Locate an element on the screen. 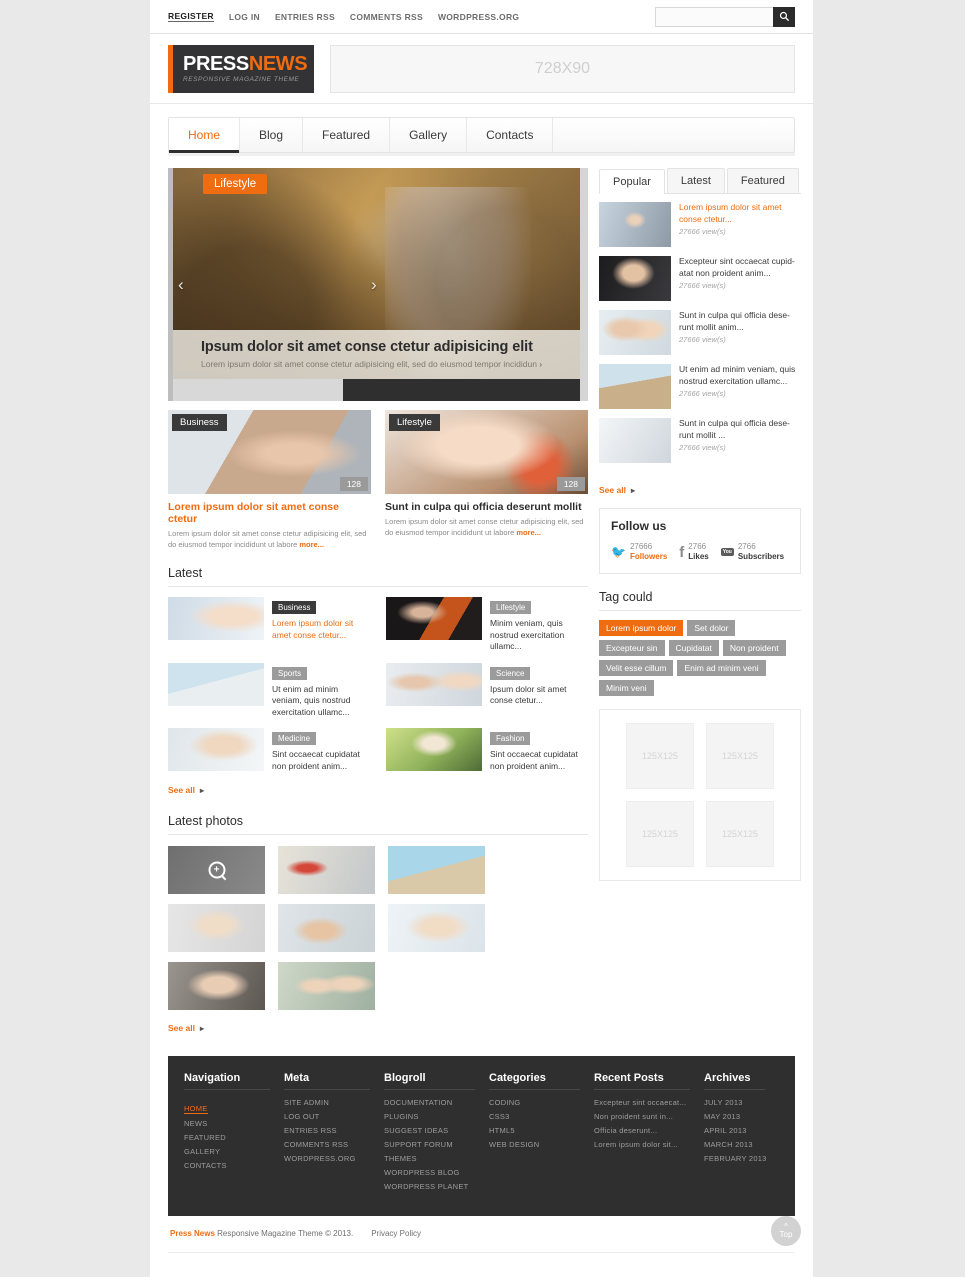 The width and height of the screenshot is (965, 1277). sidebar-ad-3: 125X125 is located at coordinates (739, 834).